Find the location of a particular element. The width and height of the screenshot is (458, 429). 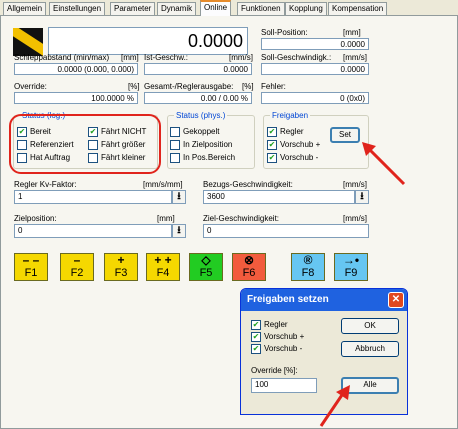

dialog-vorschub-plus: ✔ Vorschub + is located at coordinates (277, 337).